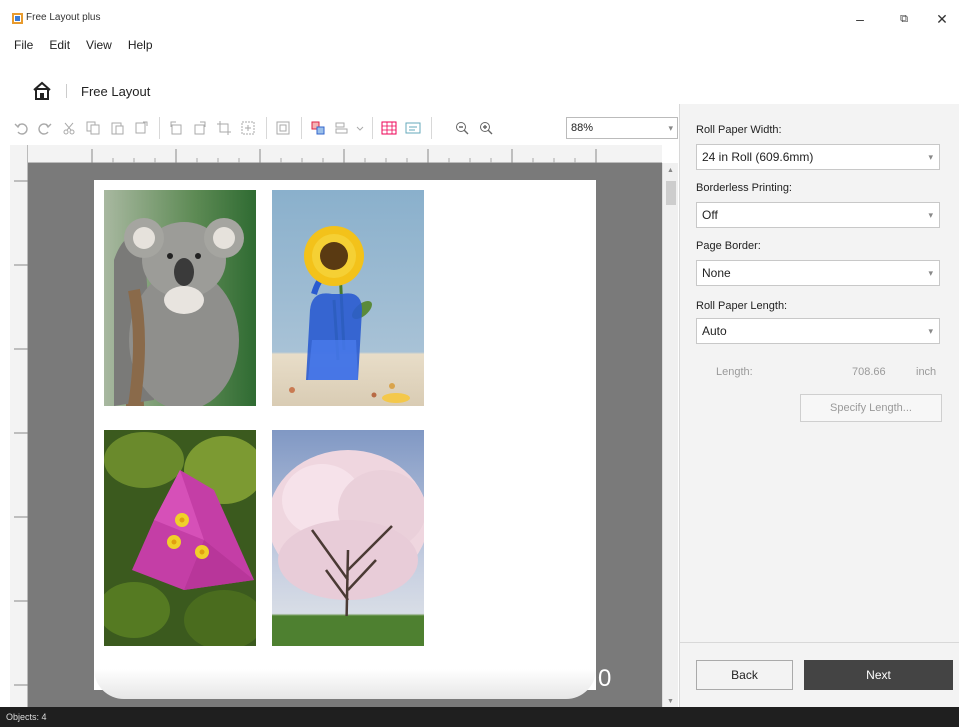  What do you see at coordinates (224, 128) in the screenshot?
I see `crop-icon` at bounding box center [224, 128].